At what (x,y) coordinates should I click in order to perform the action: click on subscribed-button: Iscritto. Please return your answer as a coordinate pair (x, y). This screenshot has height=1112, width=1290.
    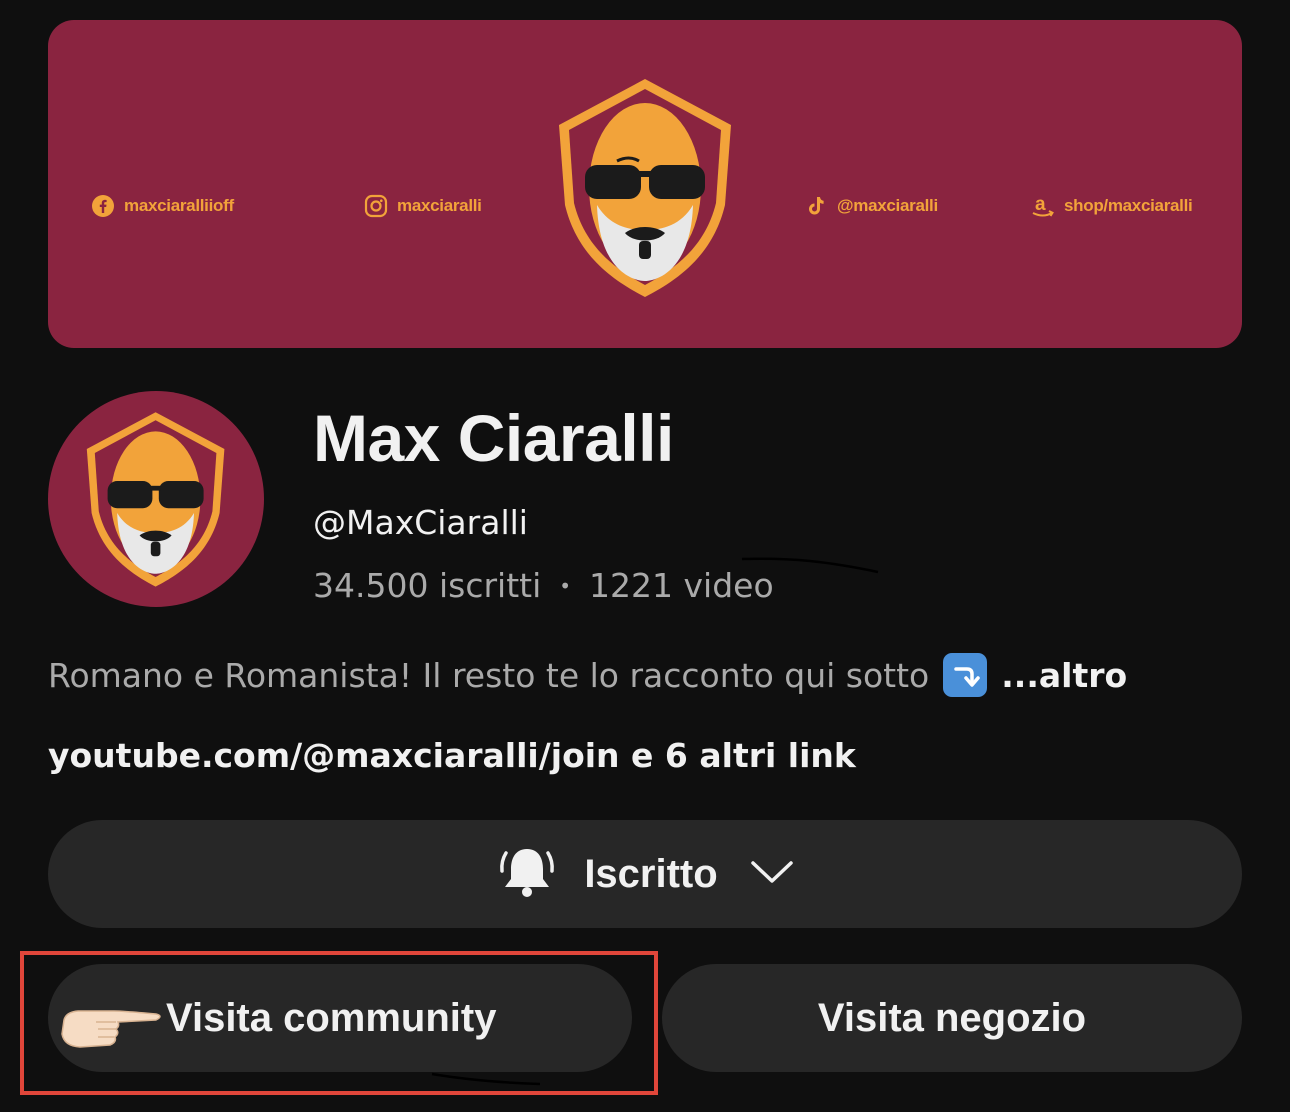
    Looking at the image, I should click on (645, 874).